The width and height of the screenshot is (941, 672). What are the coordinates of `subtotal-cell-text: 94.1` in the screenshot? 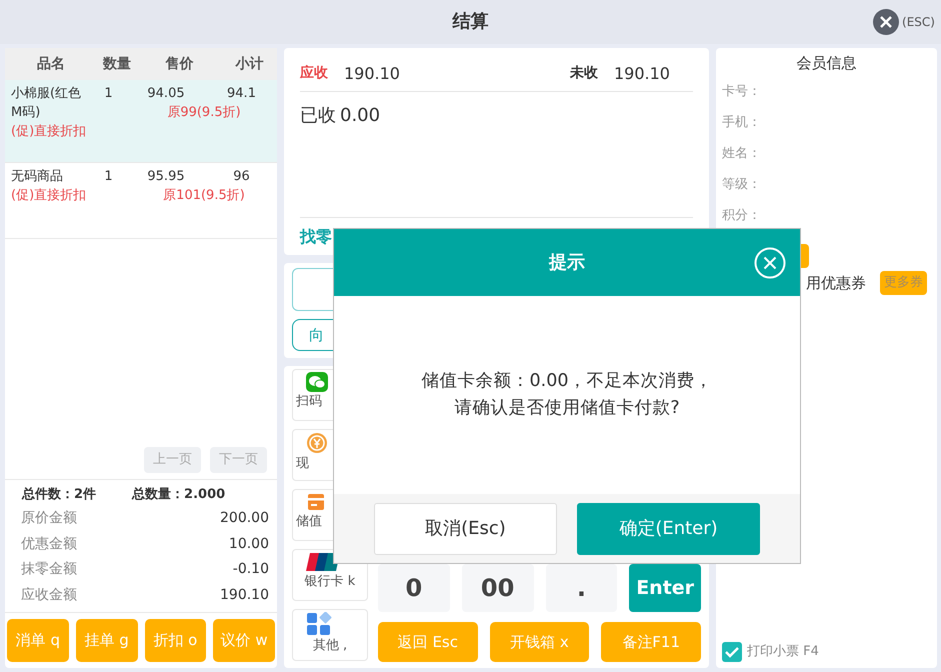 It's located at (241, 94).